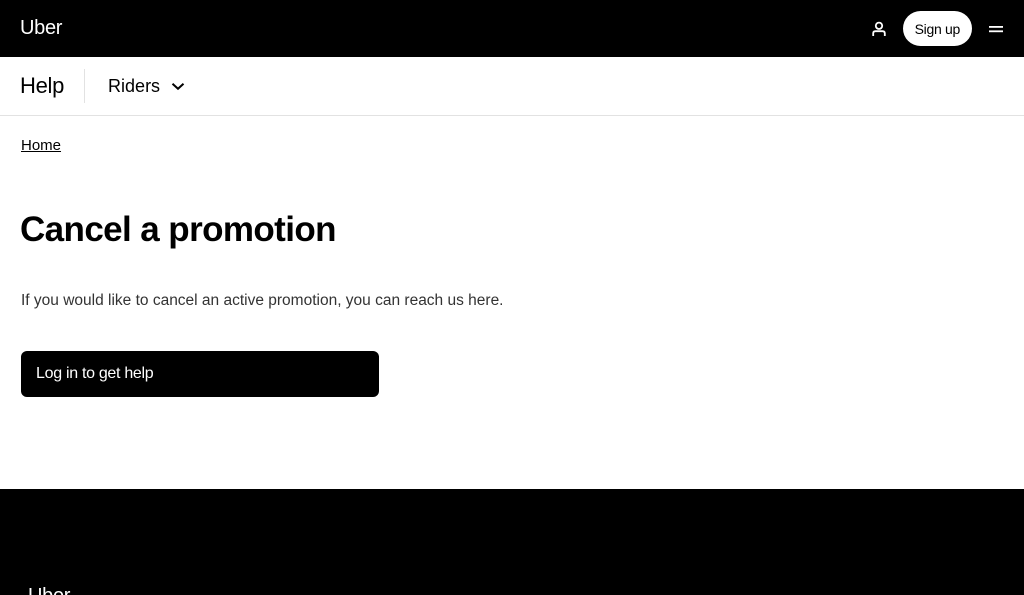  I want to click on riders-dropdown: Riders, so click(147, 86).